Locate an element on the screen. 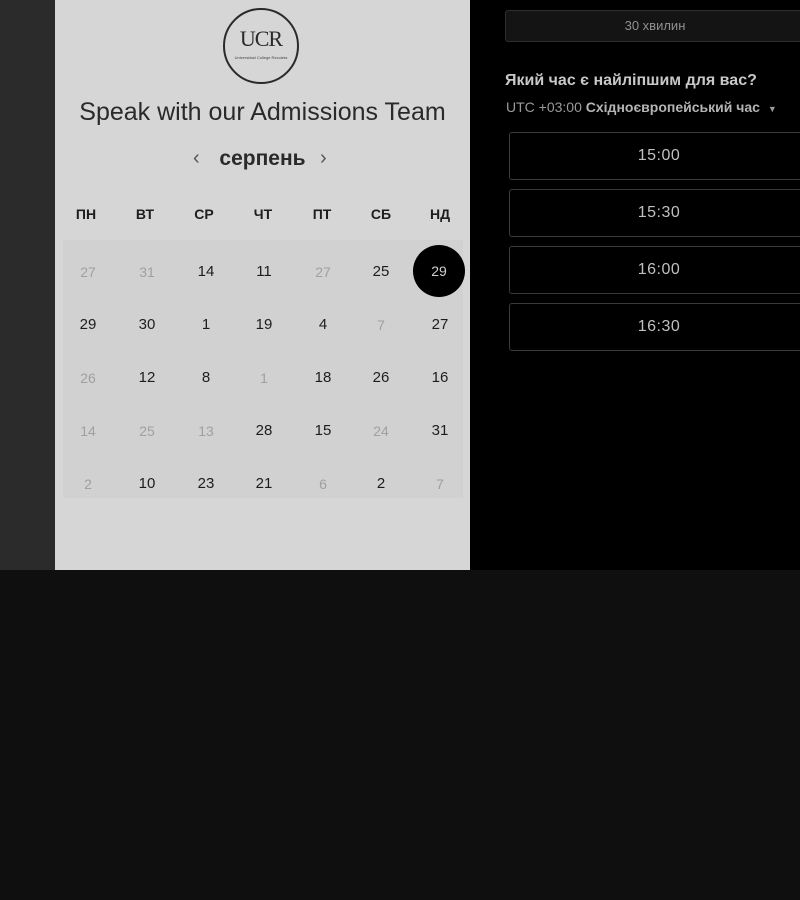 The width and height of the screenshot is (800, 900). calendar-day-selected: 29 is located at coordinates (439, 271).